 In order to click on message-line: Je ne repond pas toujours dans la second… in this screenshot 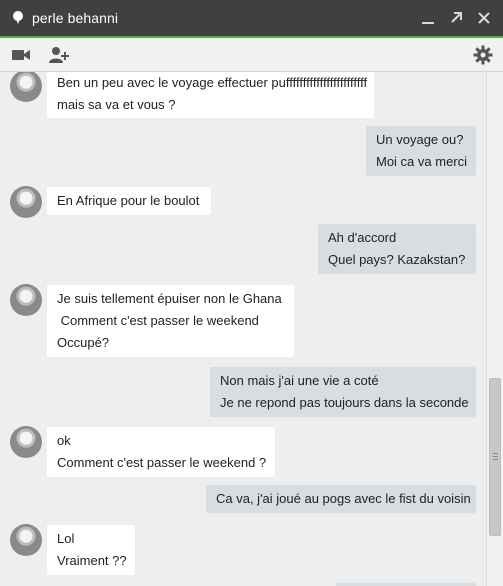, I will do `click(344, 402)`.